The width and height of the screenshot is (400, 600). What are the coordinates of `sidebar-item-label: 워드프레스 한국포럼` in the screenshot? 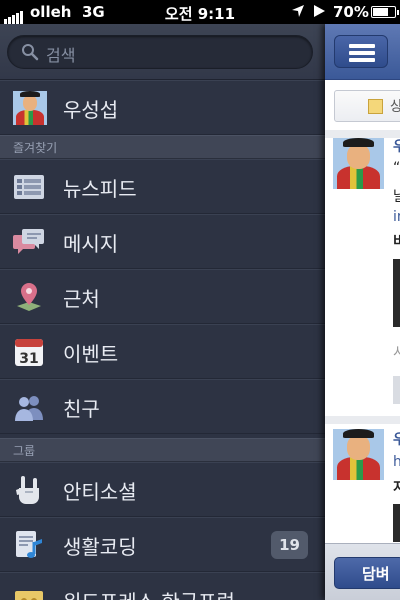 It's located at (149, 593).